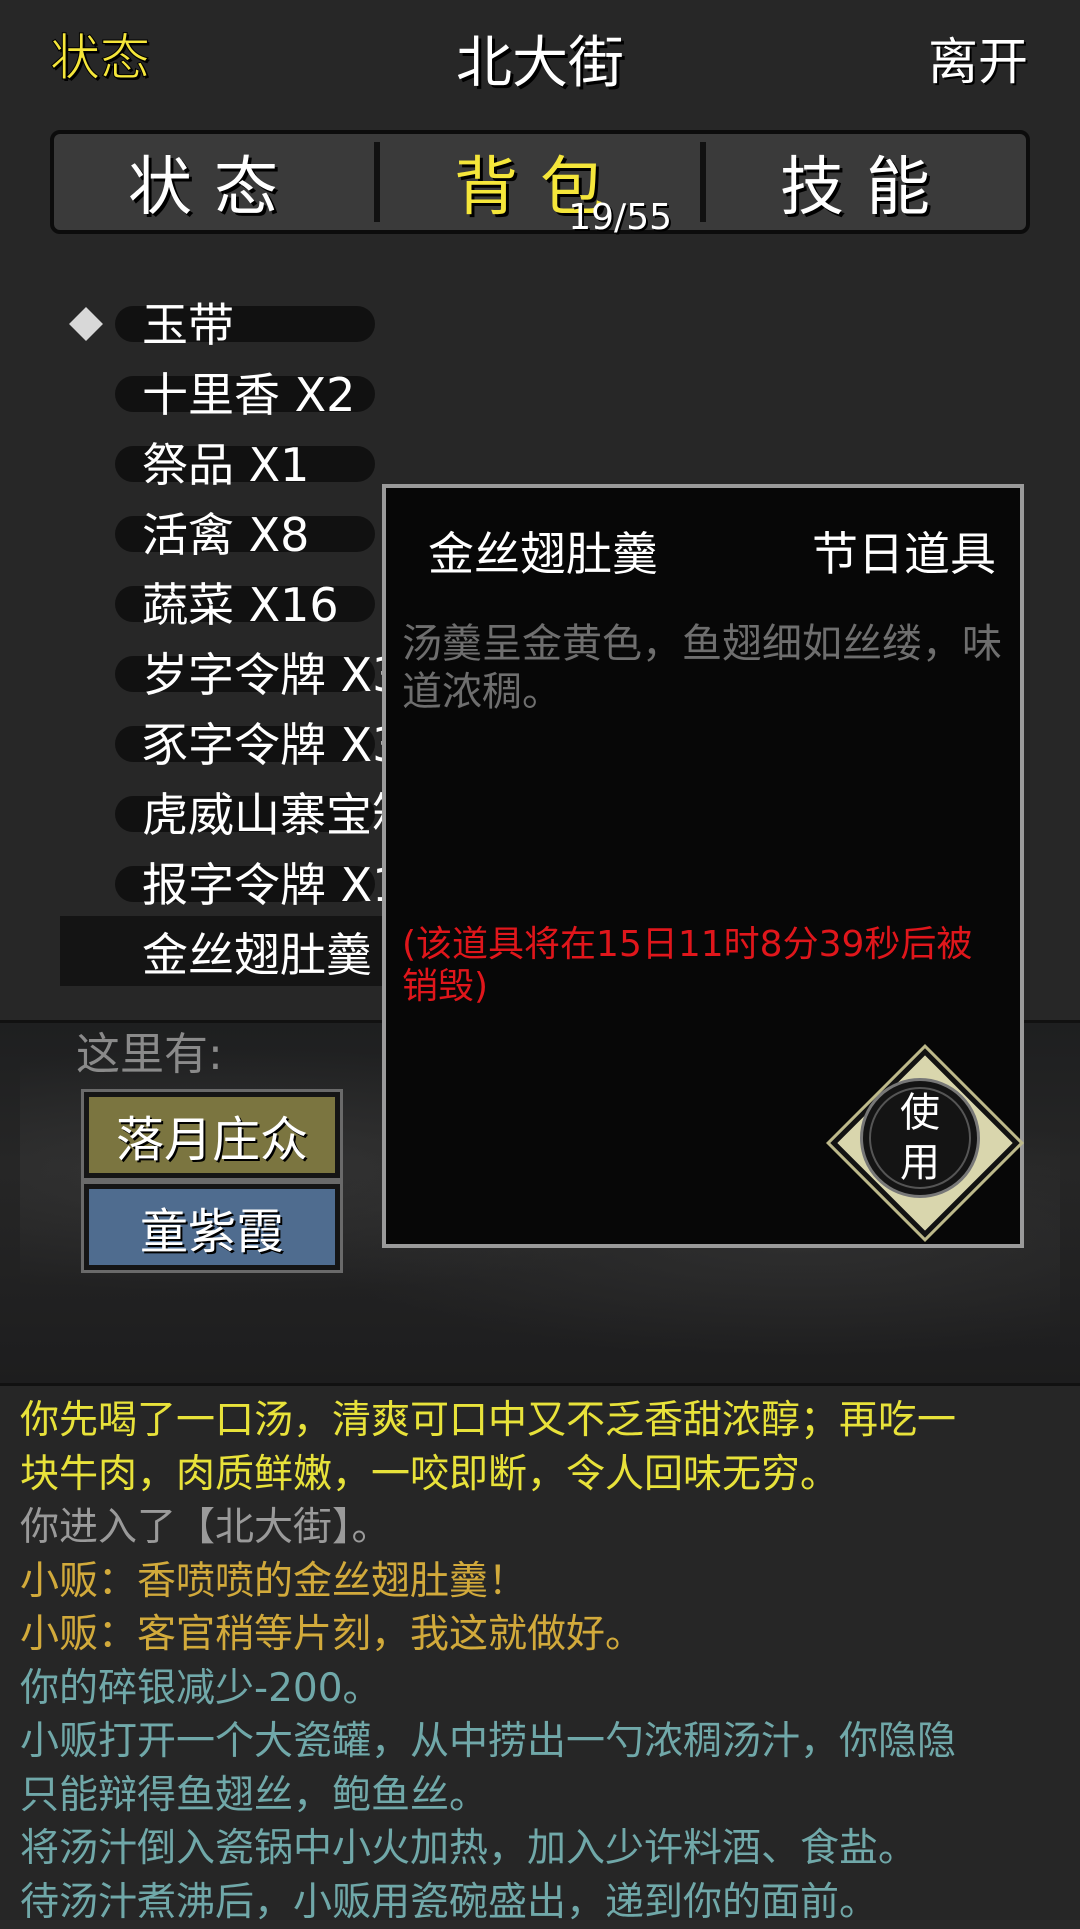  What do you see at coordinates (702, 966) in the screenshot?
I see `expiry-warning: (该道具将在15日11时8分39秒后被销毁)` at bounding box center [702, 966].